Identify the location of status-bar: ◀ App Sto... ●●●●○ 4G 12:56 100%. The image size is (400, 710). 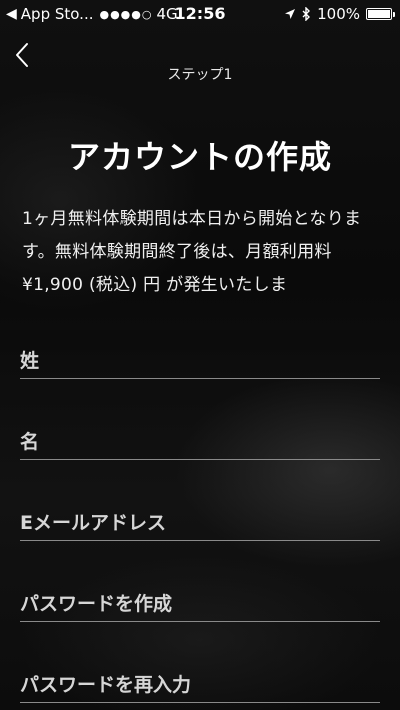
(200, 14).